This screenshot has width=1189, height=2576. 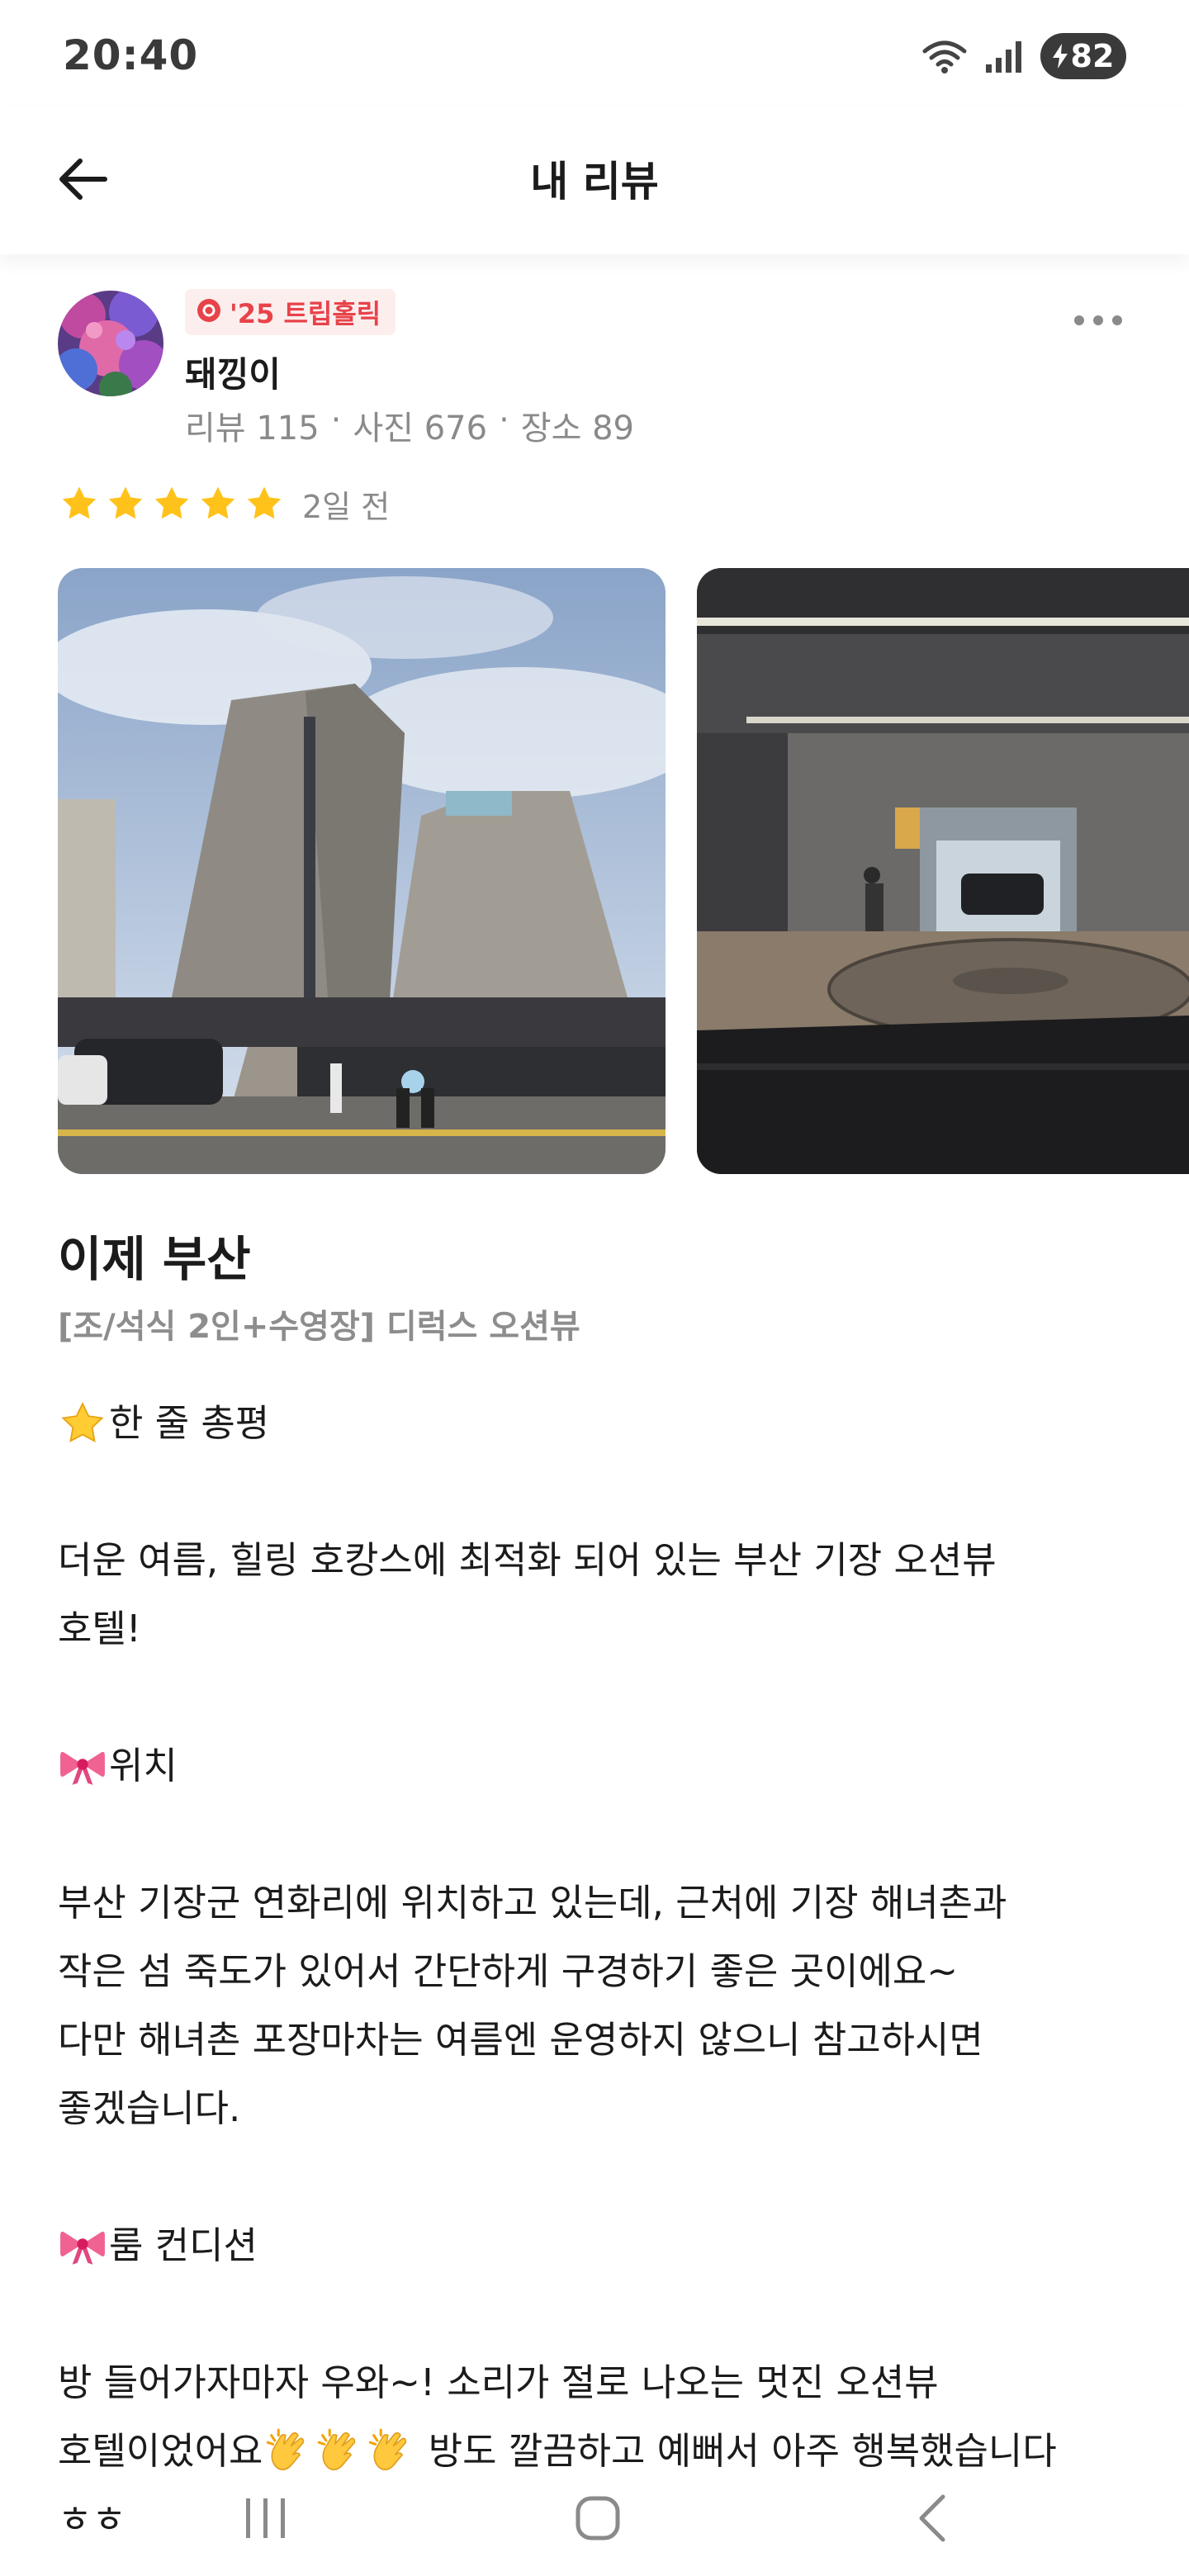 I want to click on place-name: 이제 부산, so click(x=154, y=1255).